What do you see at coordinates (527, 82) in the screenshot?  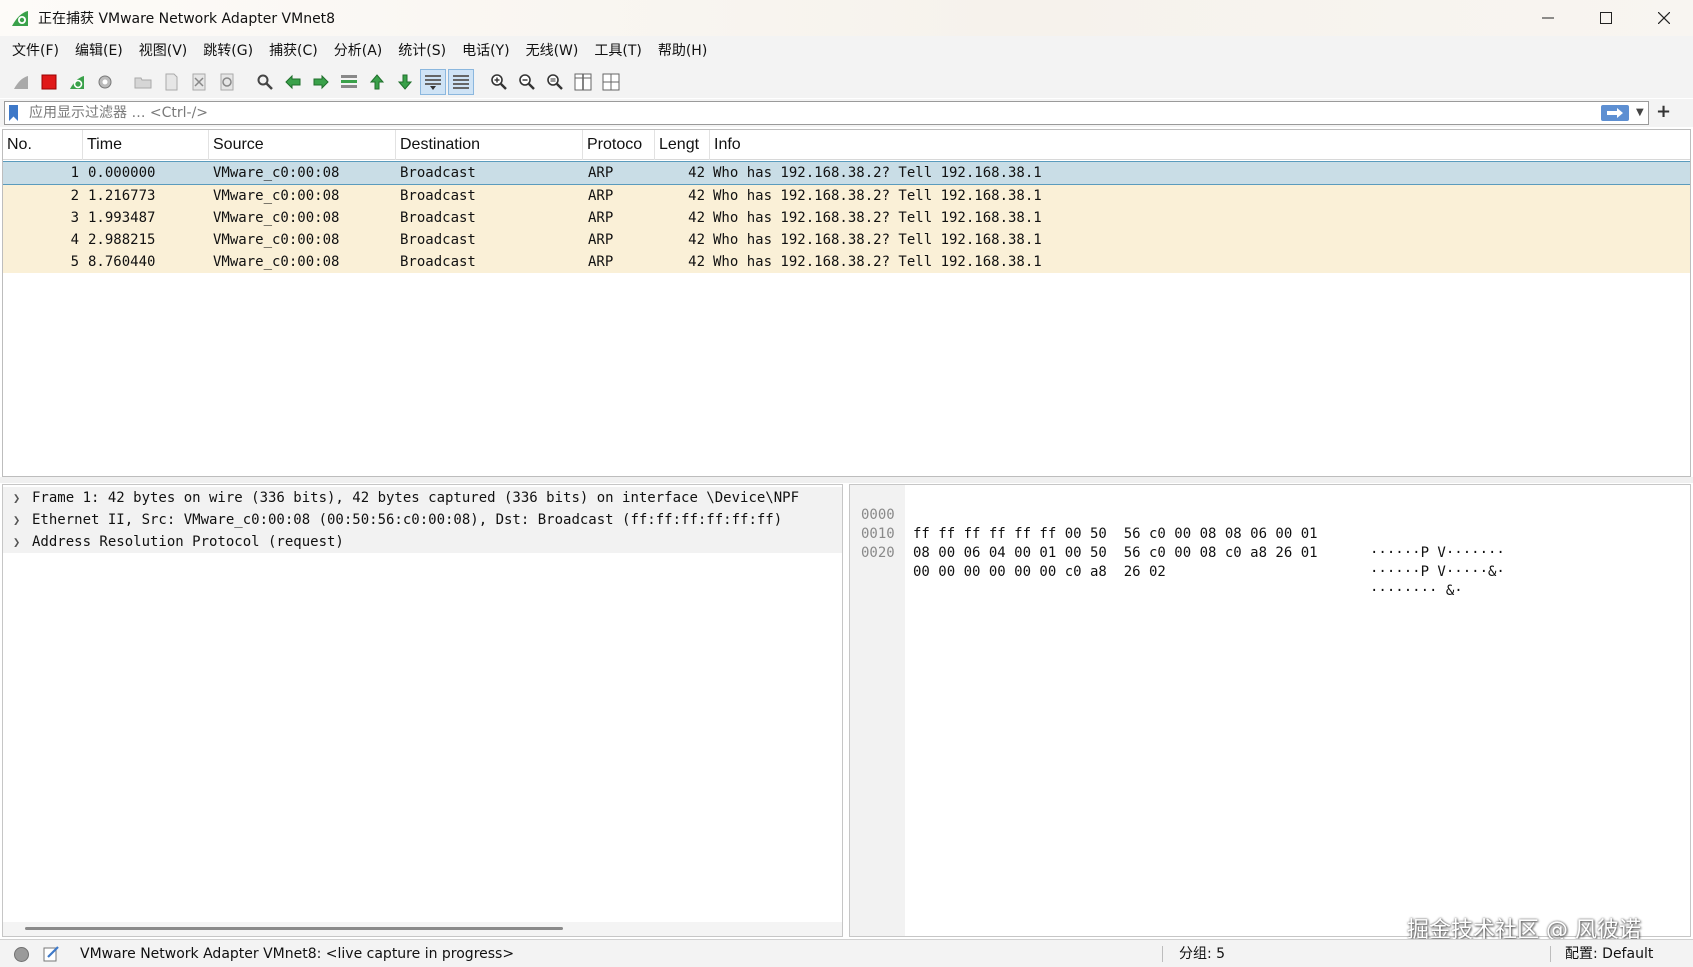 I see `zoom-out-button` at bounding box center [527, 82].